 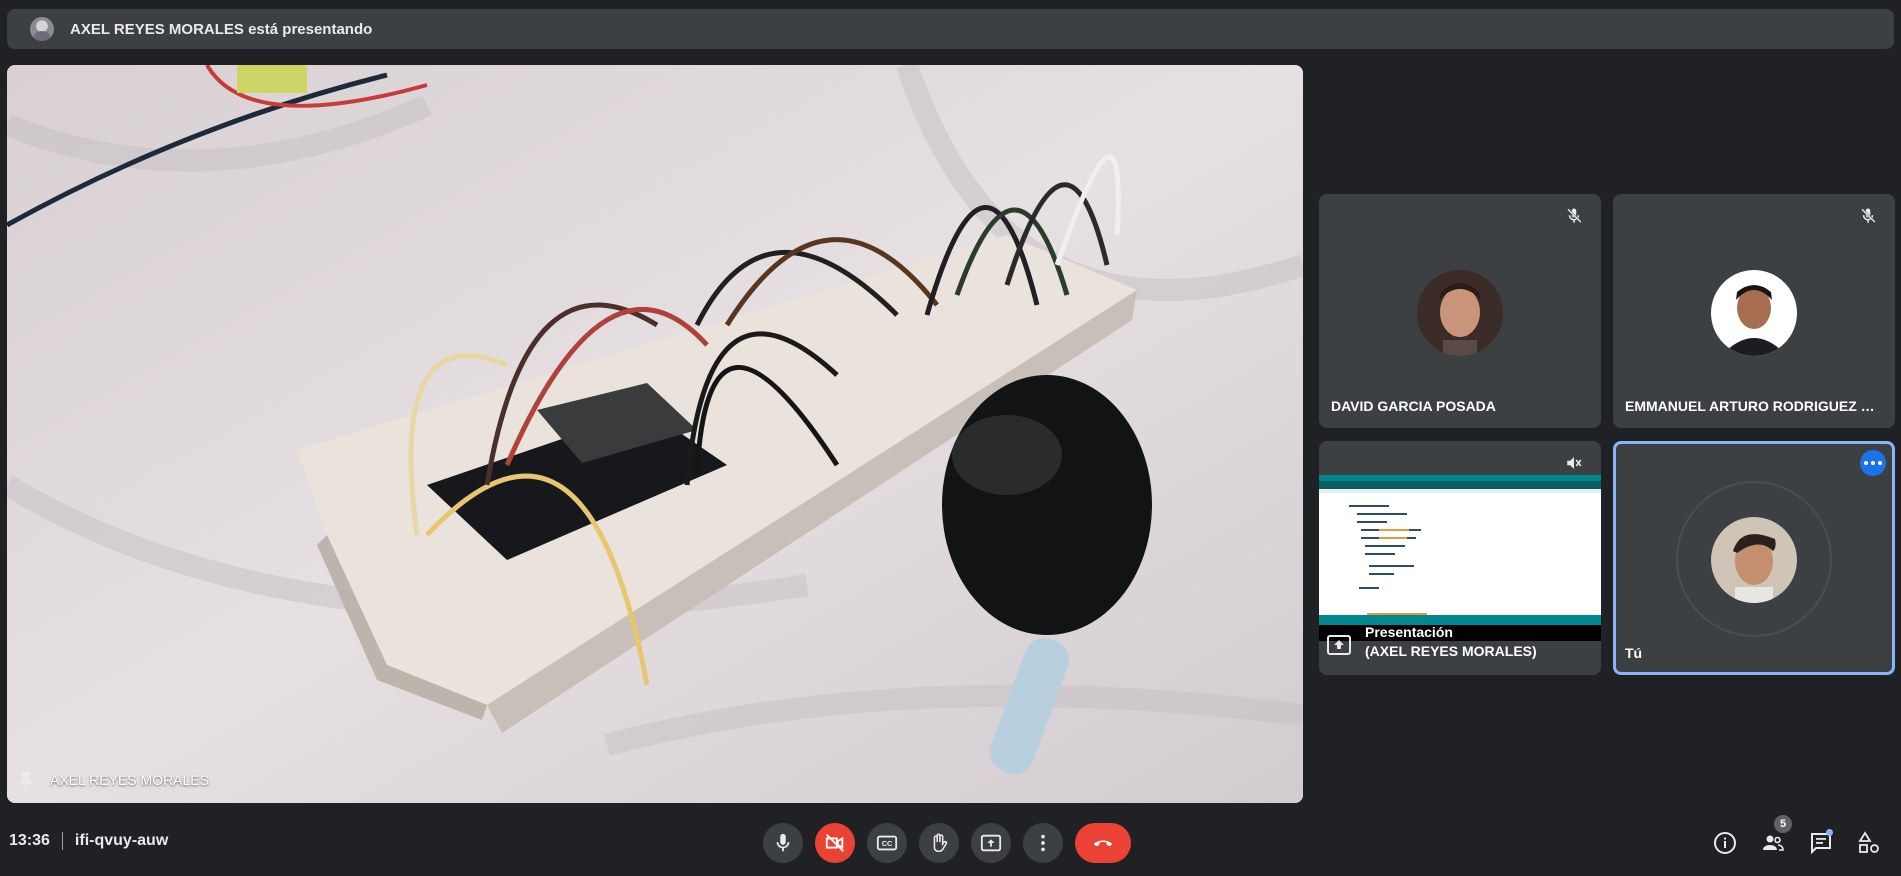 What do you see at coordinates (1574, 463) in the screenshot?
I see `speaker-off-icon` at bounding box center [1574, 463].